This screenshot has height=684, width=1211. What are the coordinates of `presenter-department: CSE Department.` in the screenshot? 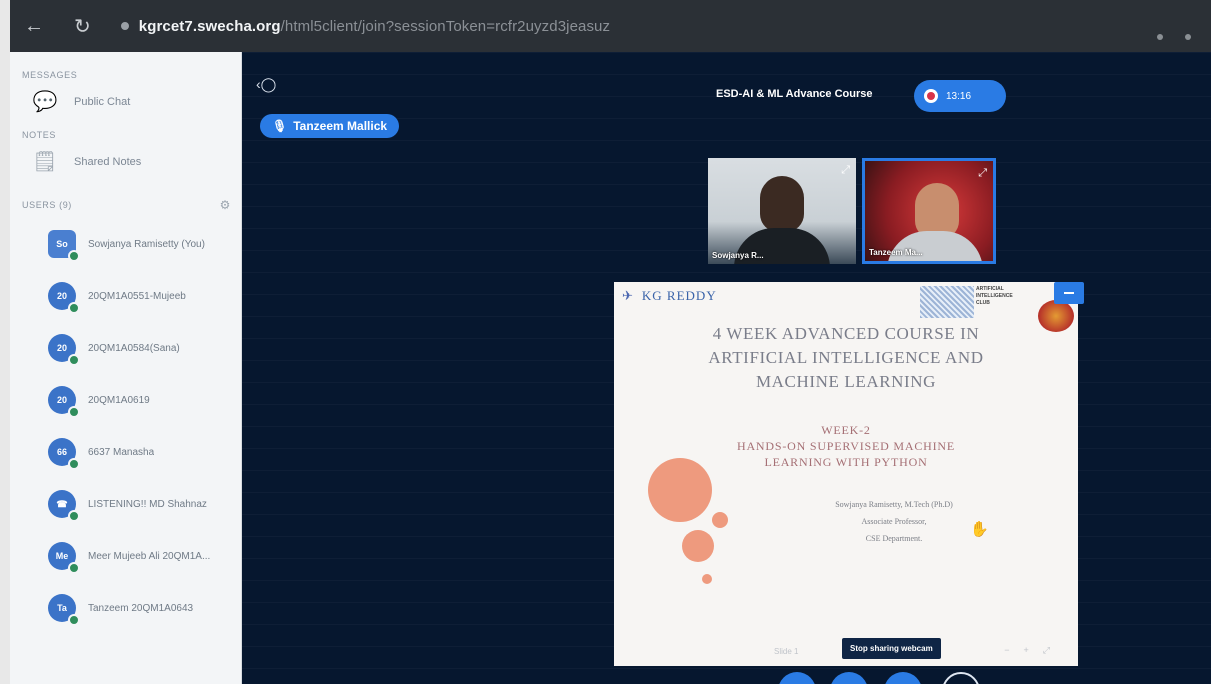 It's located at (894, 538).